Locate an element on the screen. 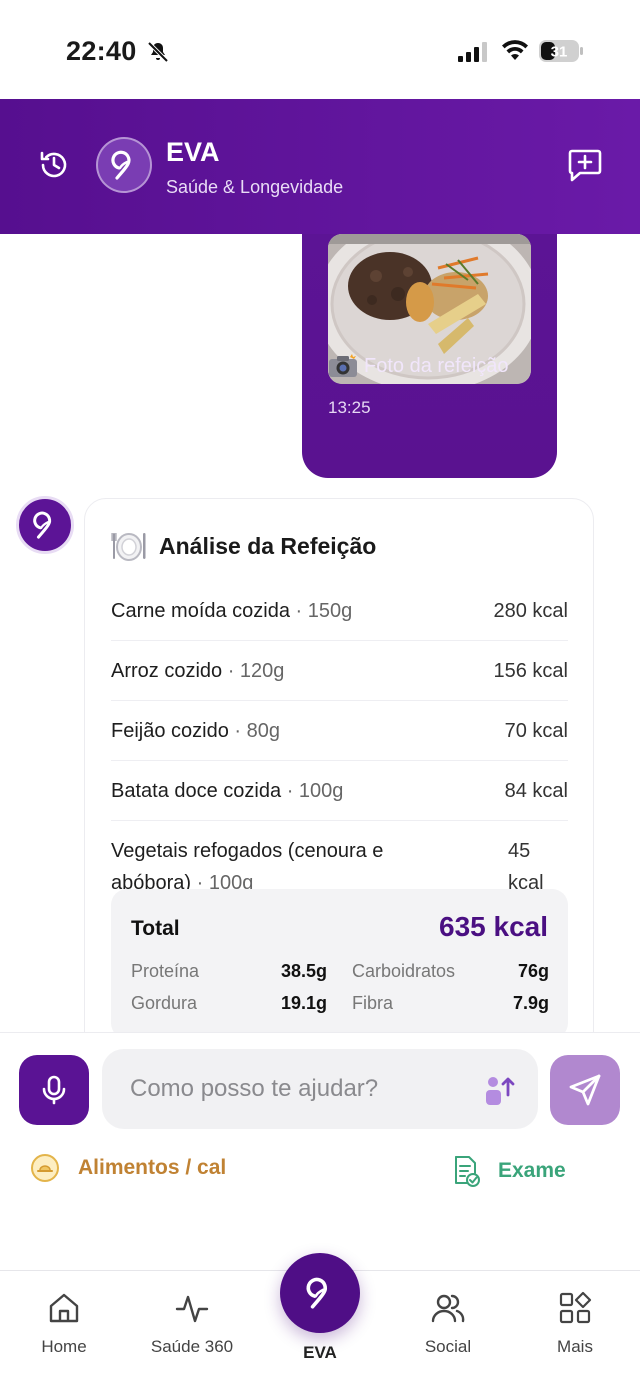  card-header: Análise da Refeição is located at coordinates (243, 546).